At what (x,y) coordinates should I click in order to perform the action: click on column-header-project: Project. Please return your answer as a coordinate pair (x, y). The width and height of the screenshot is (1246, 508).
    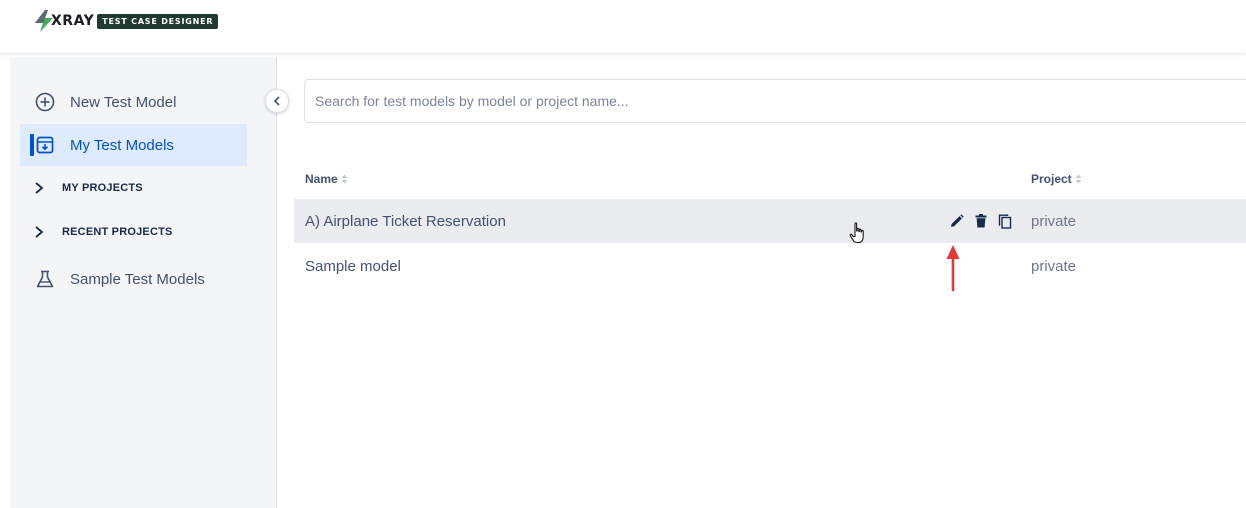
    Looking at the image, I should click on (1056, 179).